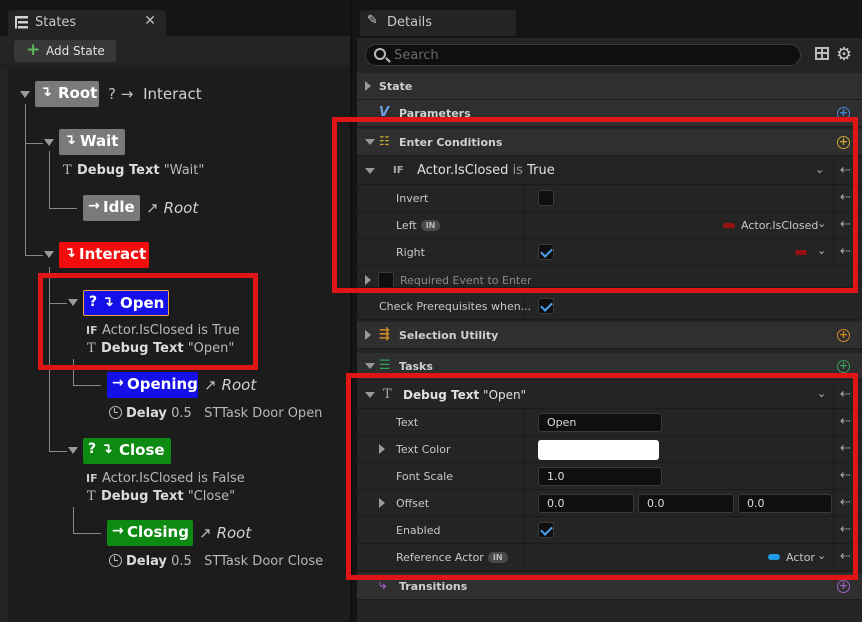 The width and height of the screenshot is (862, 622). I want to click on right-checkbox, so click(546, 252).